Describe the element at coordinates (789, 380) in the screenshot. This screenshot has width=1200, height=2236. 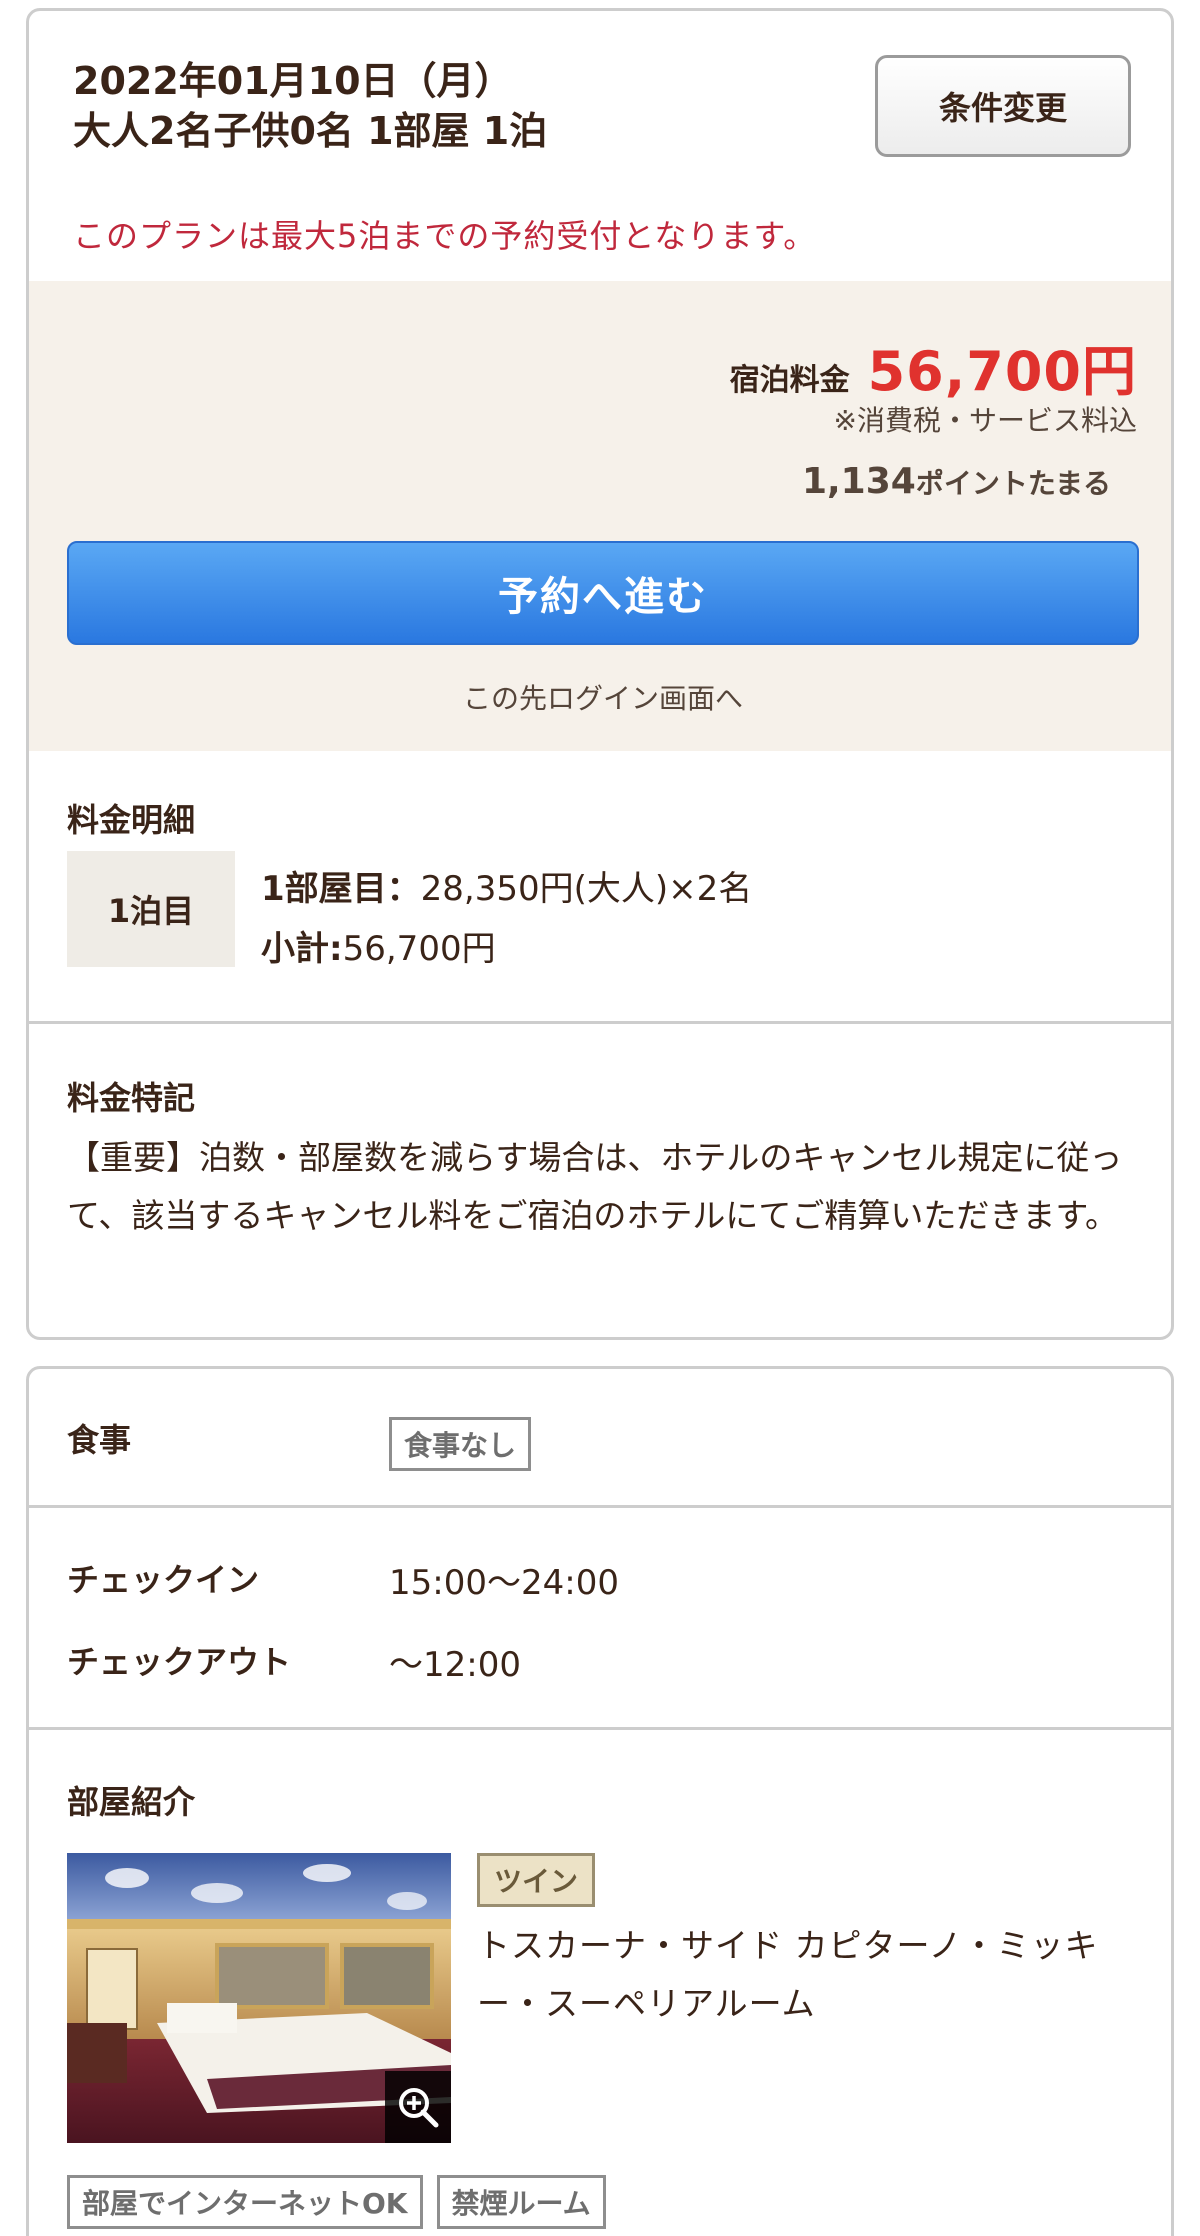
I see `price-label: 宿泊料金` at that location.